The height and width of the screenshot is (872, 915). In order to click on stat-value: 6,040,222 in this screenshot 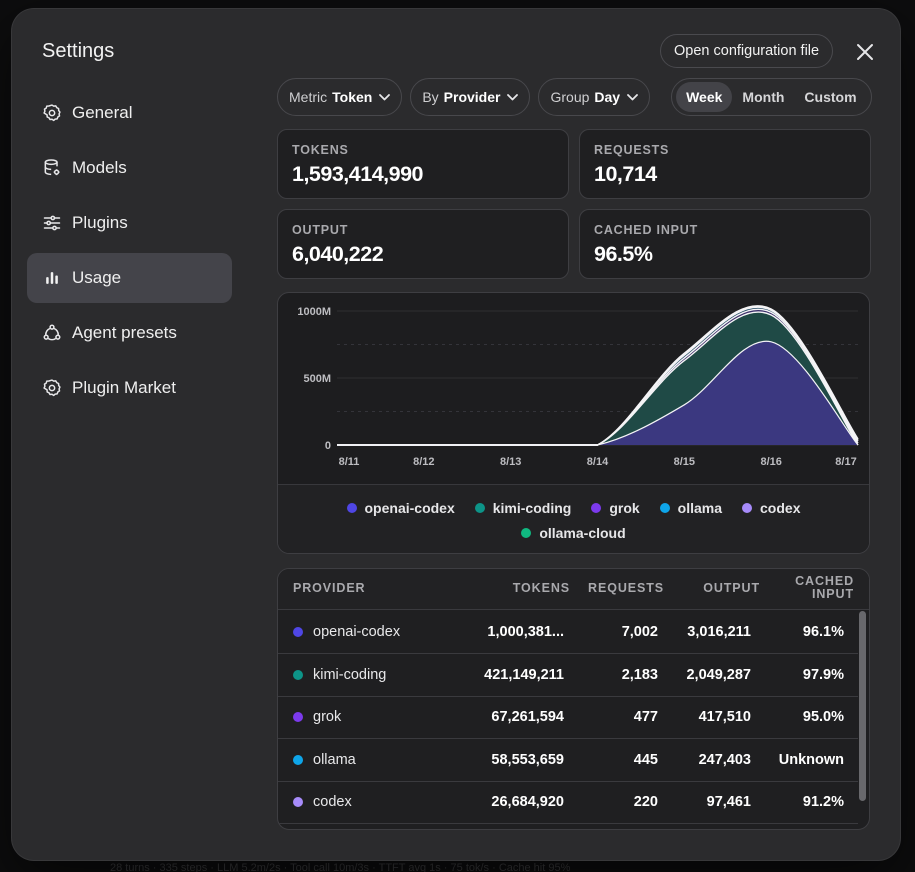, I will do `click(338, 254)`.